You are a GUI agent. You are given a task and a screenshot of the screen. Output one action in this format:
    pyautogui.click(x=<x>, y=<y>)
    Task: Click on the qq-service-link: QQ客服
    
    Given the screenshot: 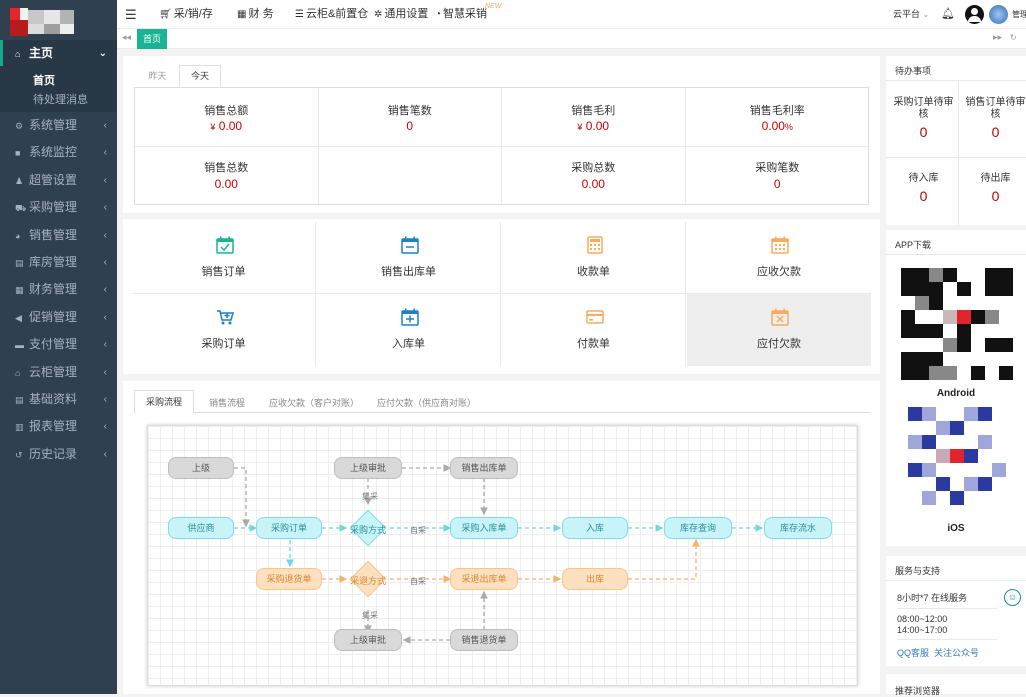 What is the action you would take?
    pyautogui.click(x=913, y=652)
    